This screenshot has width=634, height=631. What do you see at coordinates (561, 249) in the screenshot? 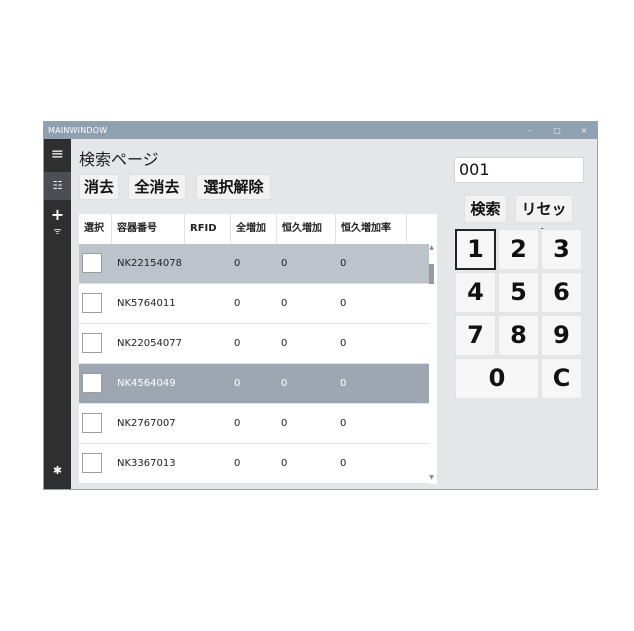
I see `keypad-3-button: 3` at bounding box center [561, 249].